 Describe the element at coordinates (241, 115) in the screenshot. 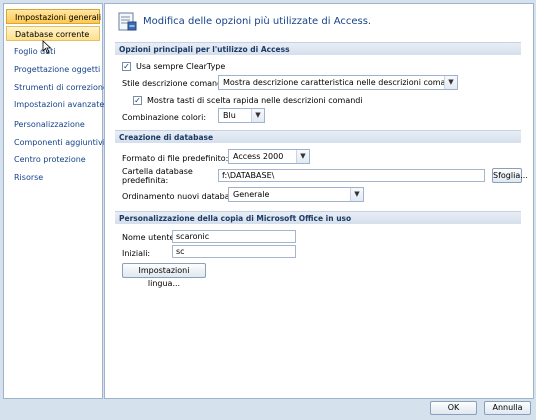

I see `color-scheme-dropdown: Blu ▼` at that location.